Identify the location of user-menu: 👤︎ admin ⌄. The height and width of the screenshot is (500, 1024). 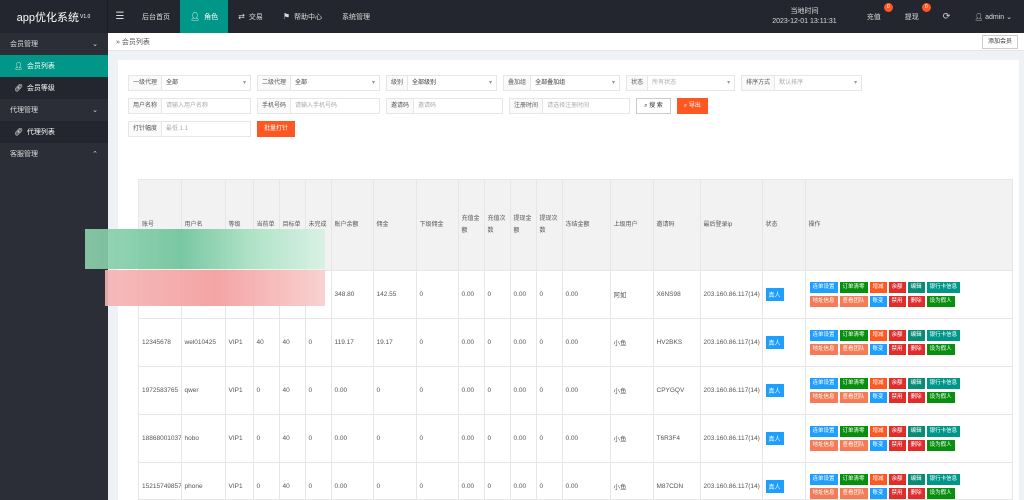
(993, 17).